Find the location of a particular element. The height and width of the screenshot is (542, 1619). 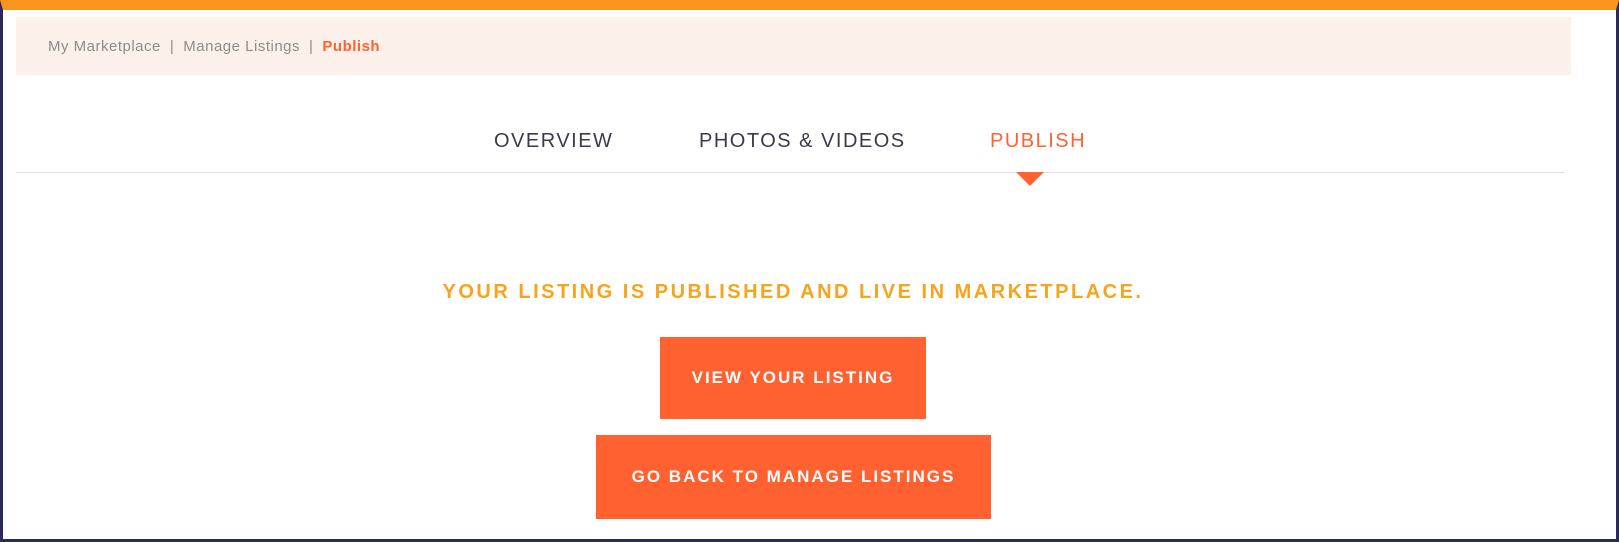

tab-publish: PUBLISH is located at coordinates (1038, 141).